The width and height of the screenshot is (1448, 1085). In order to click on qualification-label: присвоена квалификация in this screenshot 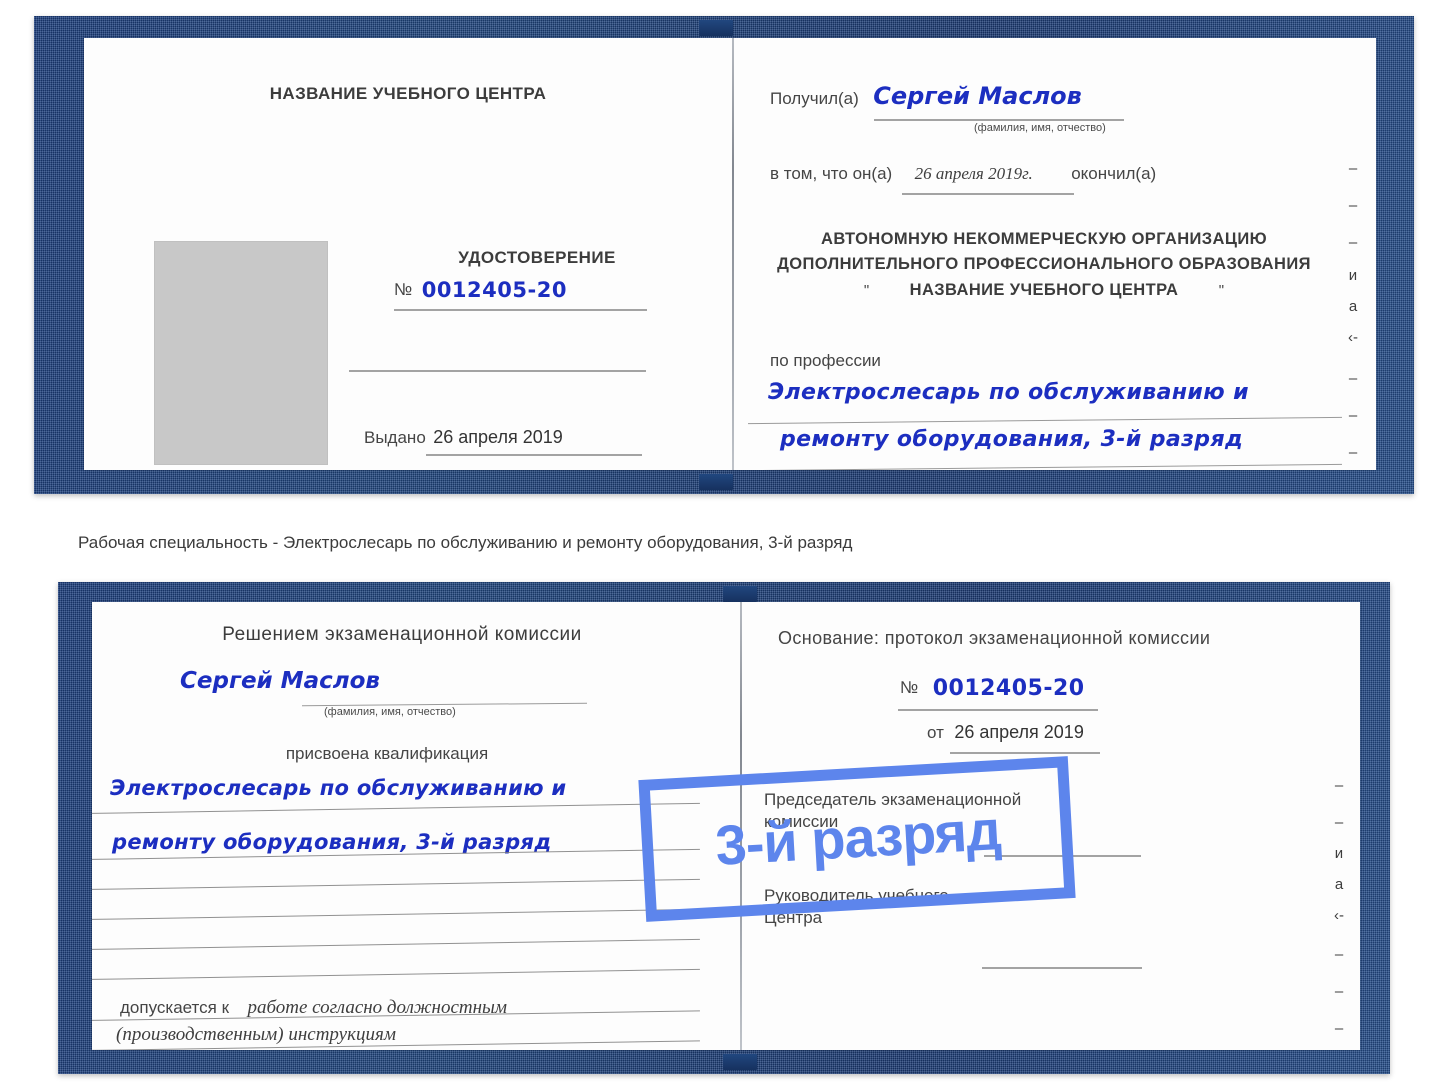, I will do `click(387, 753)`.